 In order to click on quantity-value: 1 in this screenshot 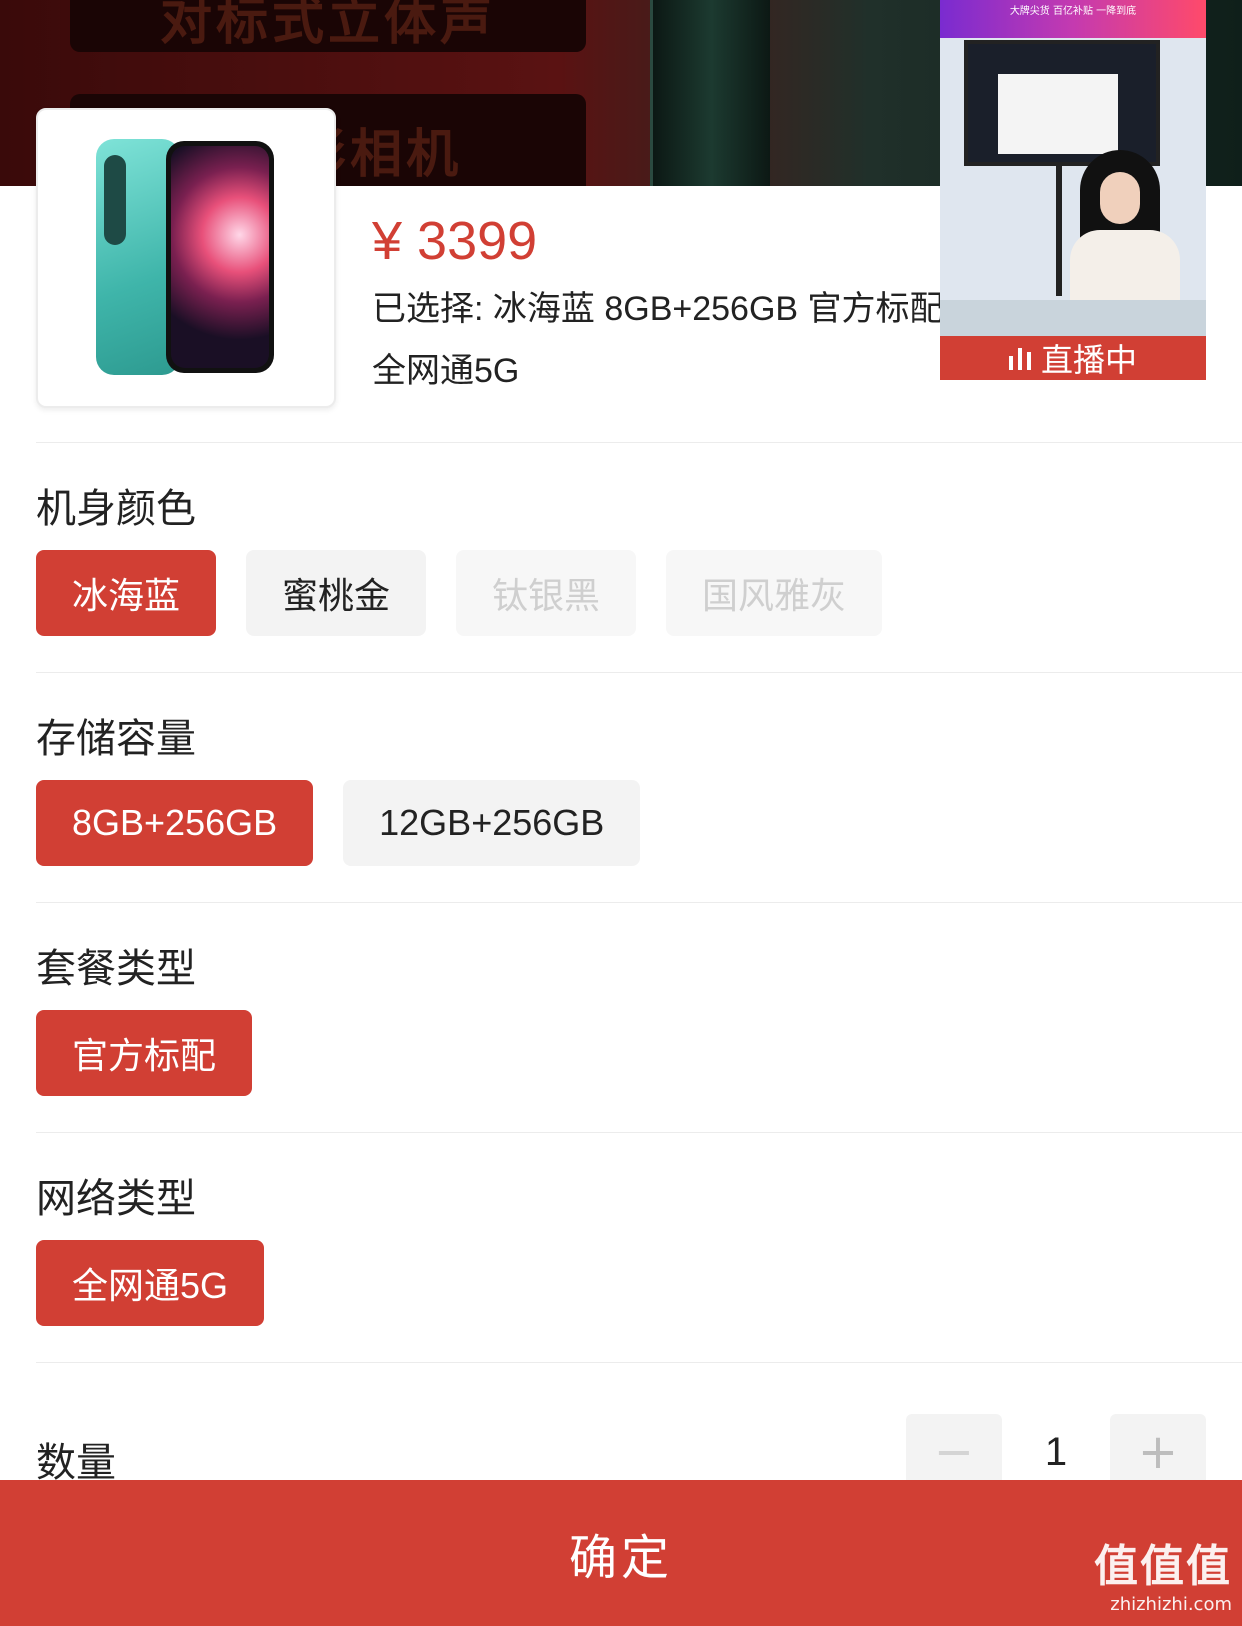, I will do `click(1056, 1452)`.